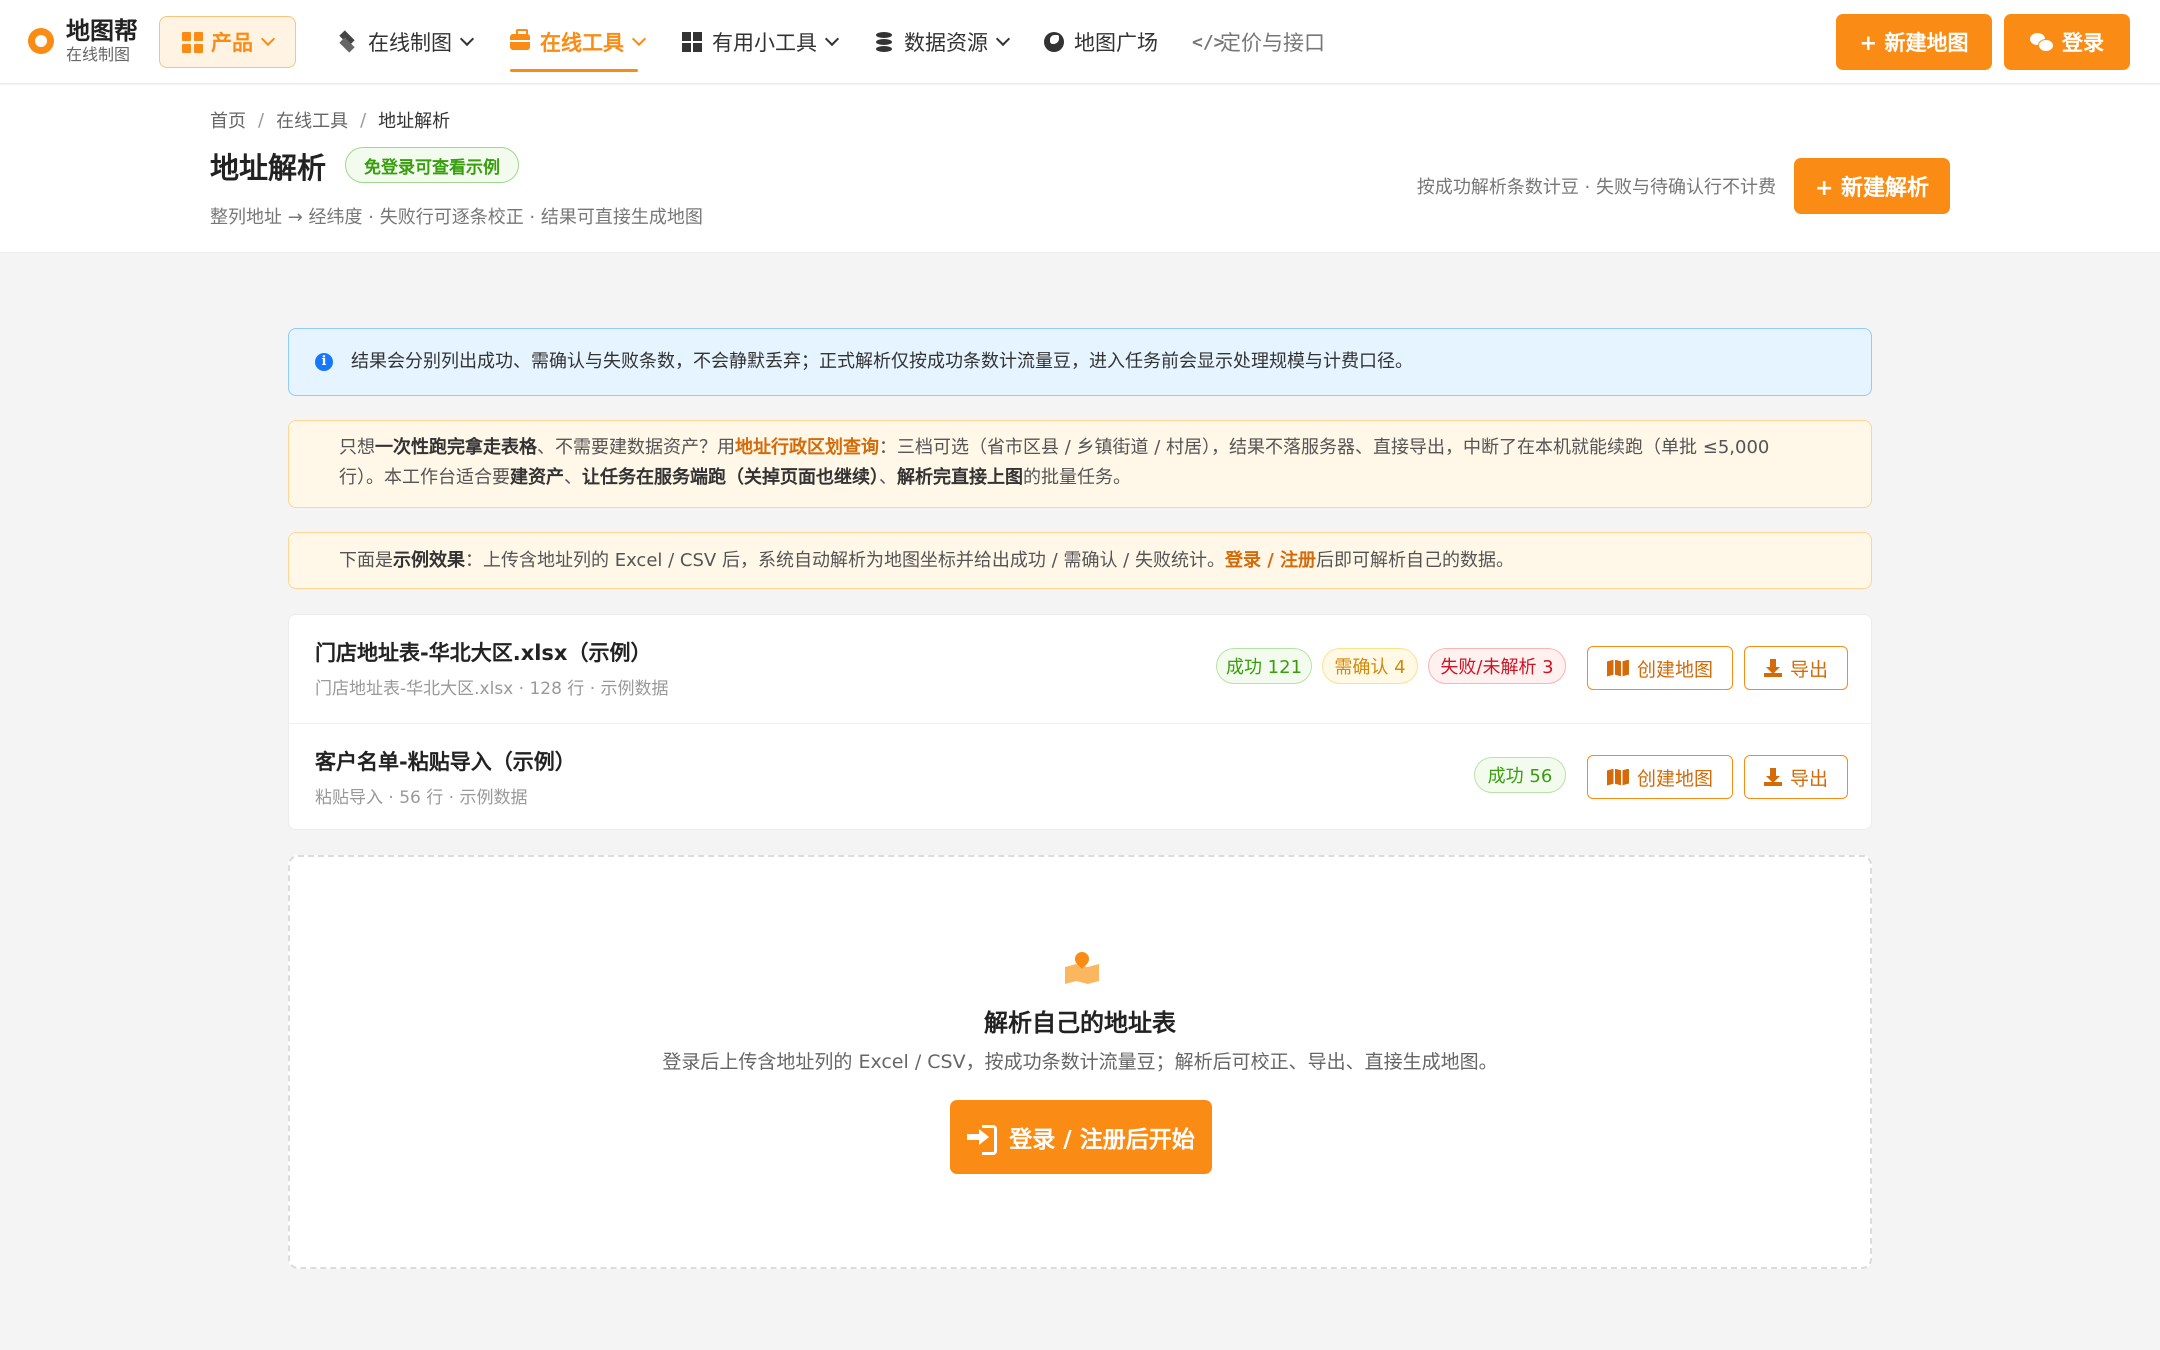  What do you see at coordinates (692, 42) in the screenshot?
I see `grid-icon` at bounding box center [692, 42].